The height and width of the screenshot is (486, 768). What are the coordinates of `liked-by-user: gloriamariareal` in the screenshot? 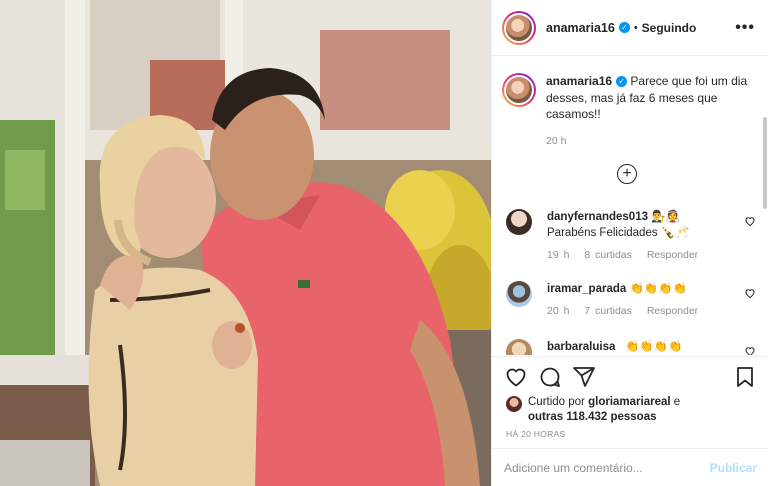 It's located at (629, 402).